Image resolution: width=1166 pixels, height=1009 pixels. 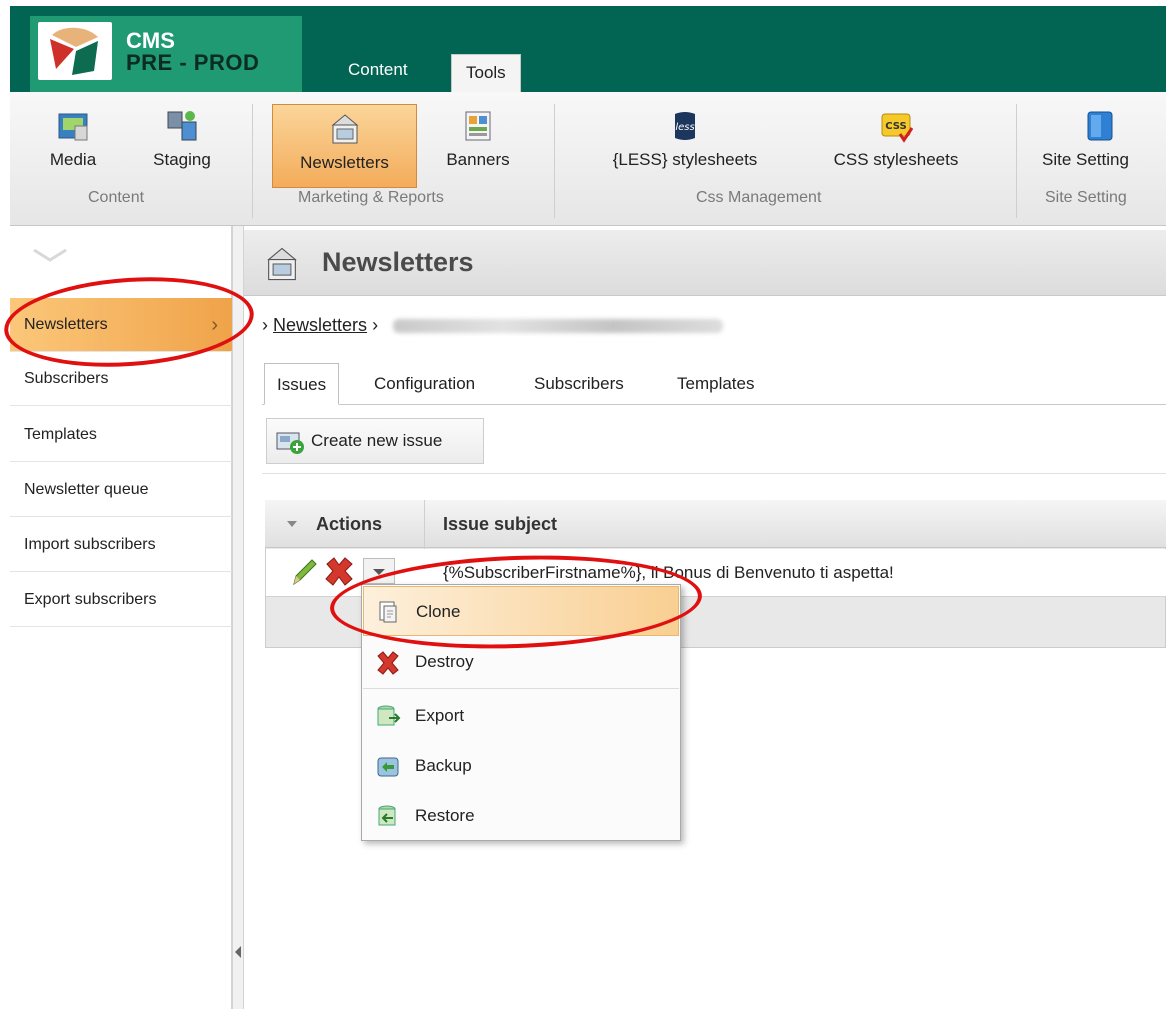 What do you see at coordinates (304, 573) in the screenshot?
I see `edit-pencil-icon` at bounding box center [304, 573].